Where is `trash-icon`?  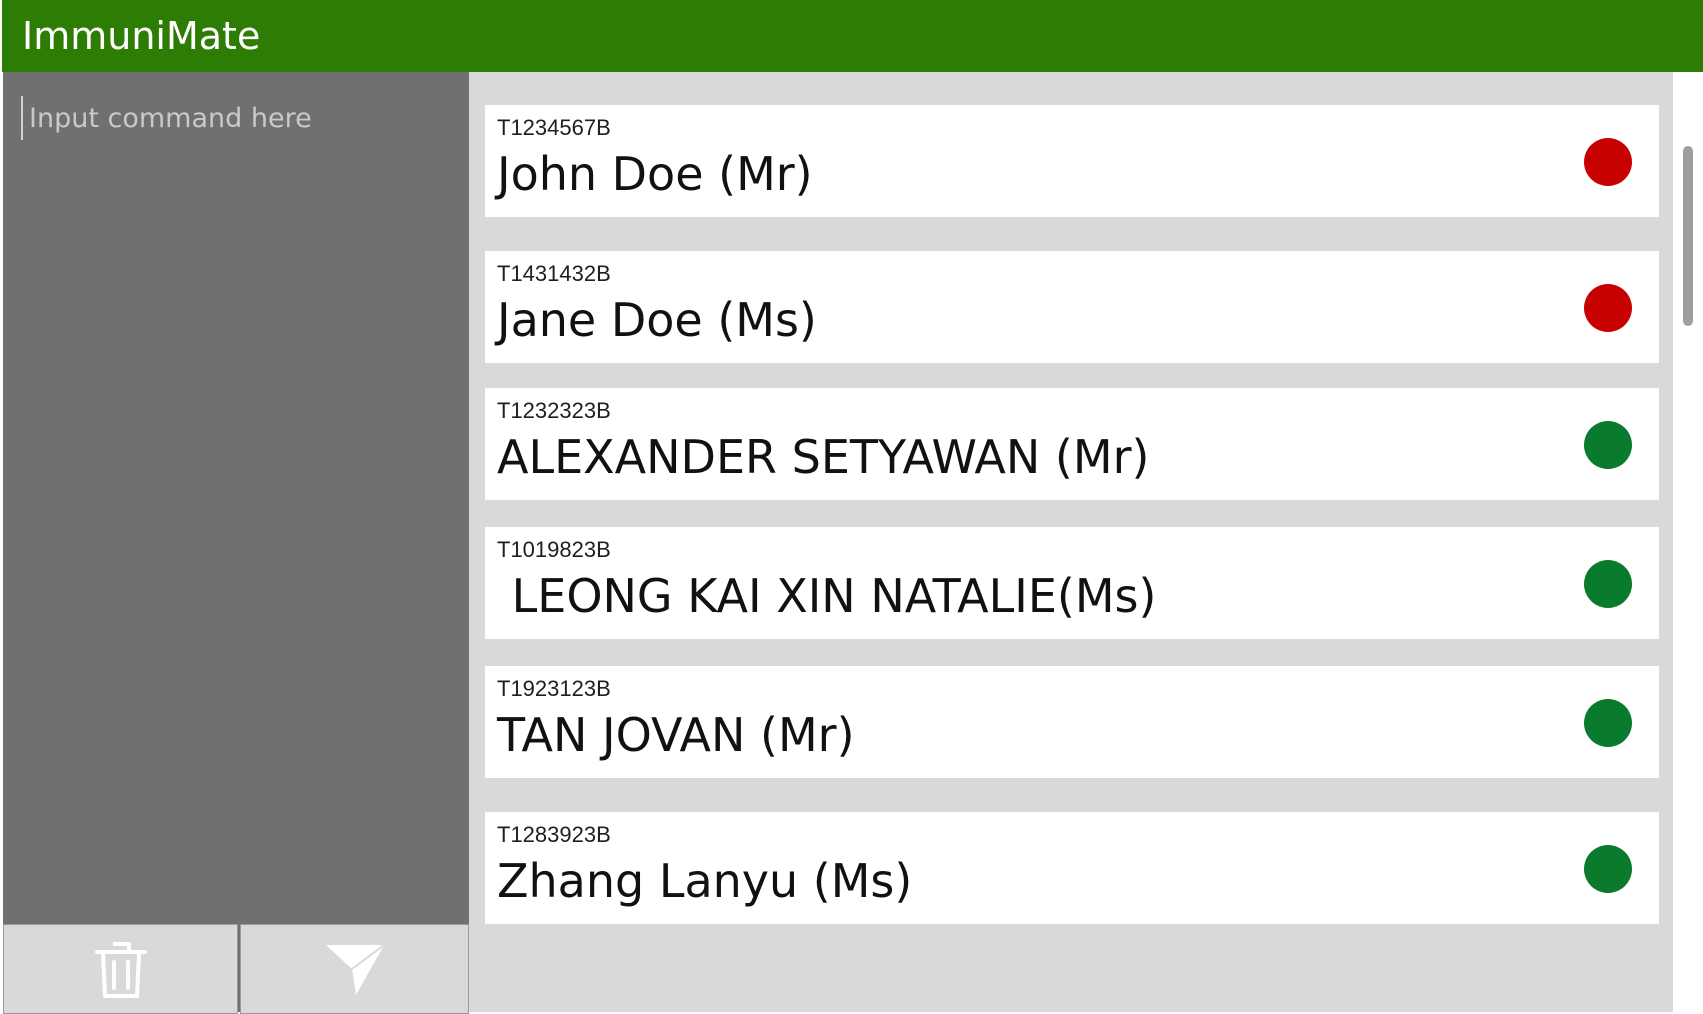
trash-icon is located at coordinates (120, 970).